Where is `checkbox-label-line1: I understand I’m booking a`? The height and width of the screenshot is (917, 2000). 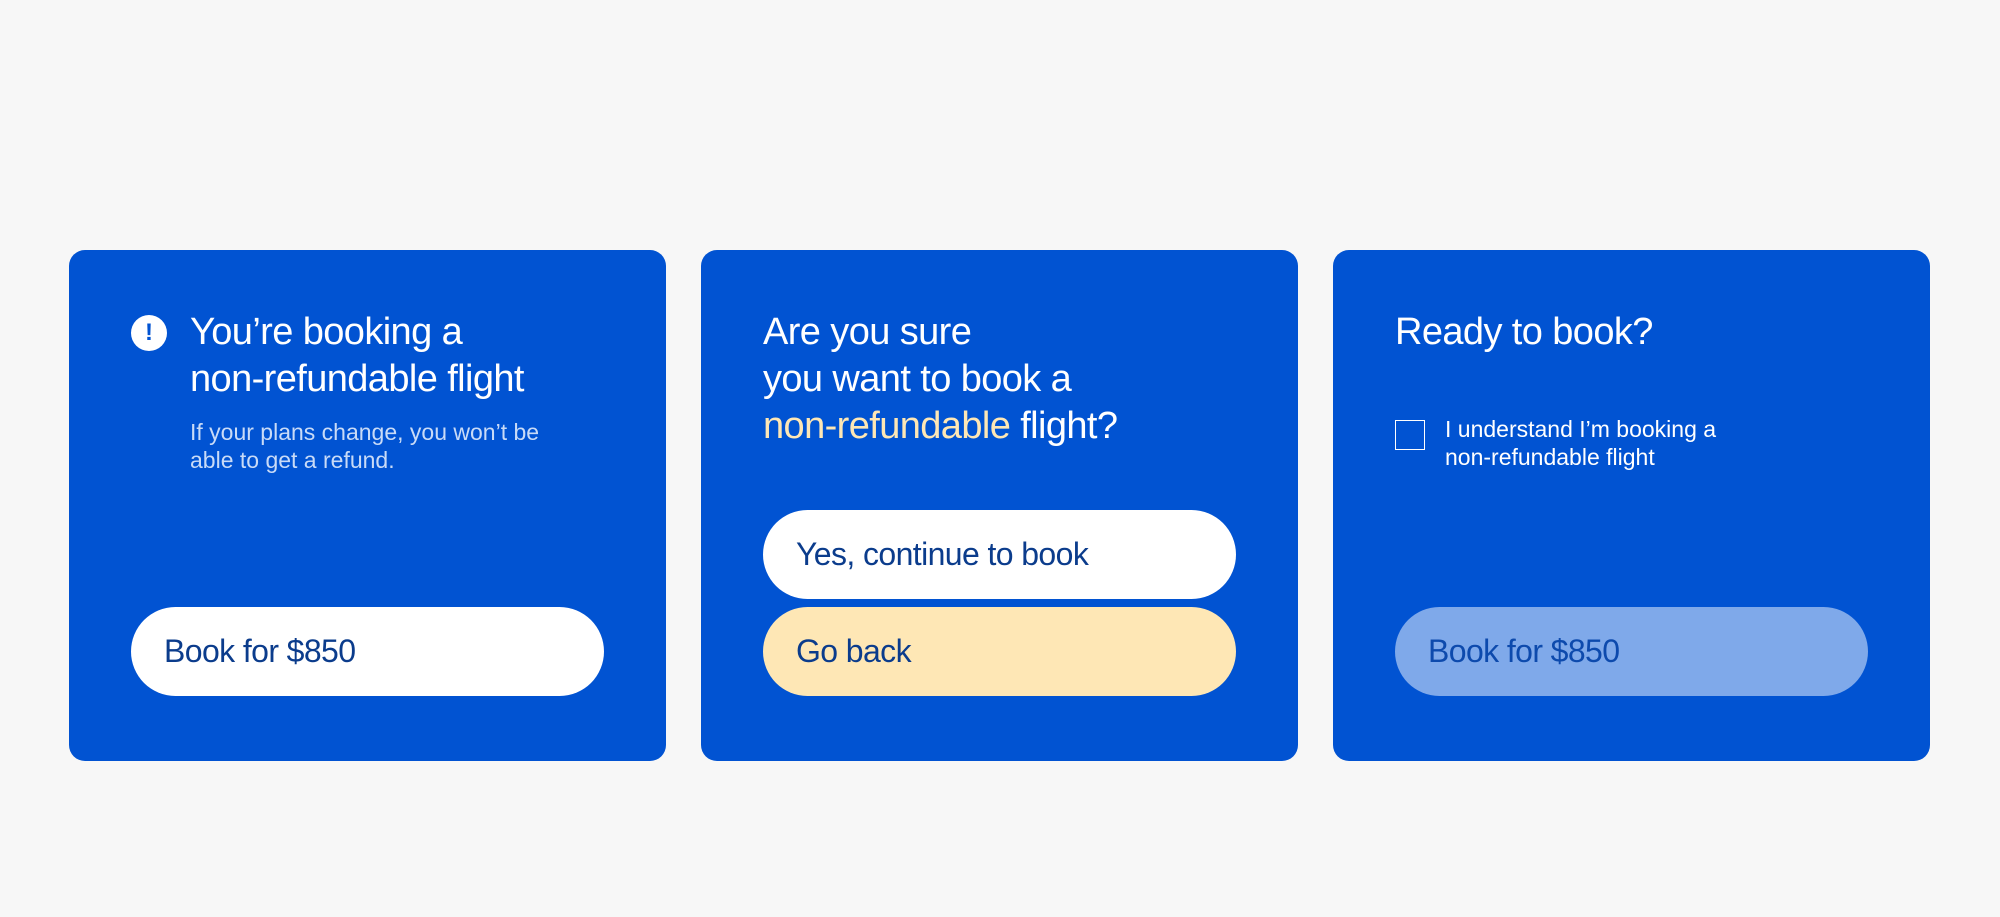
checkbox-label-line1: I understand I’m booking a is located at coordinates (1581, 429).